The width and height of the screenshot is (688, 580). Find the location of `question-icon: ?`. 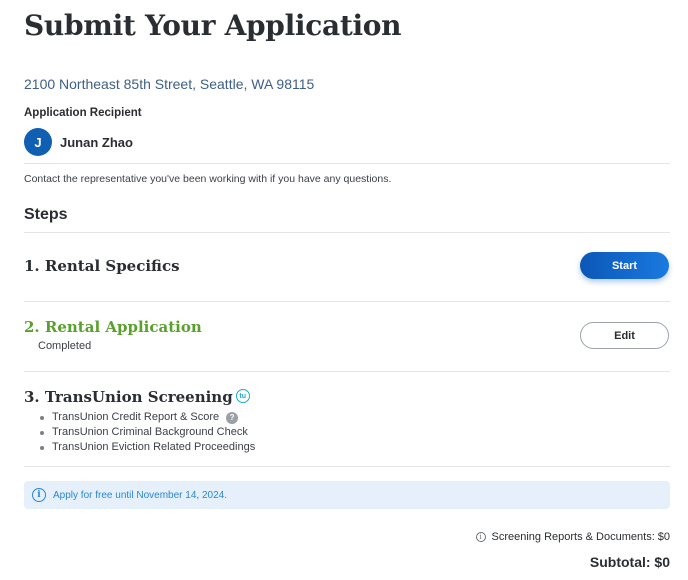

question-icon: ? is located at coordinates (232, 417).